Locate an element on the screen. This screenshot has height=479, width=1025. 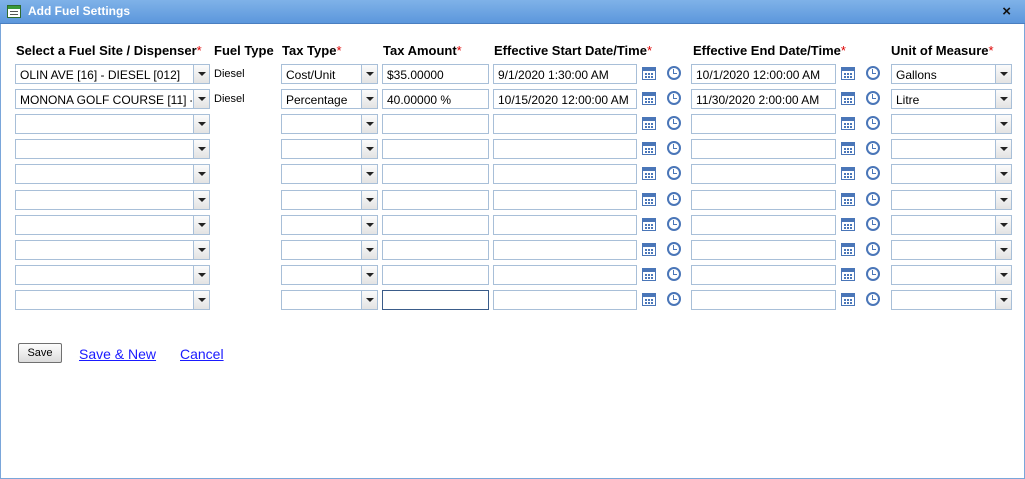
tax-amount-input: 40.00000 % is located at coordinates (435, 99).